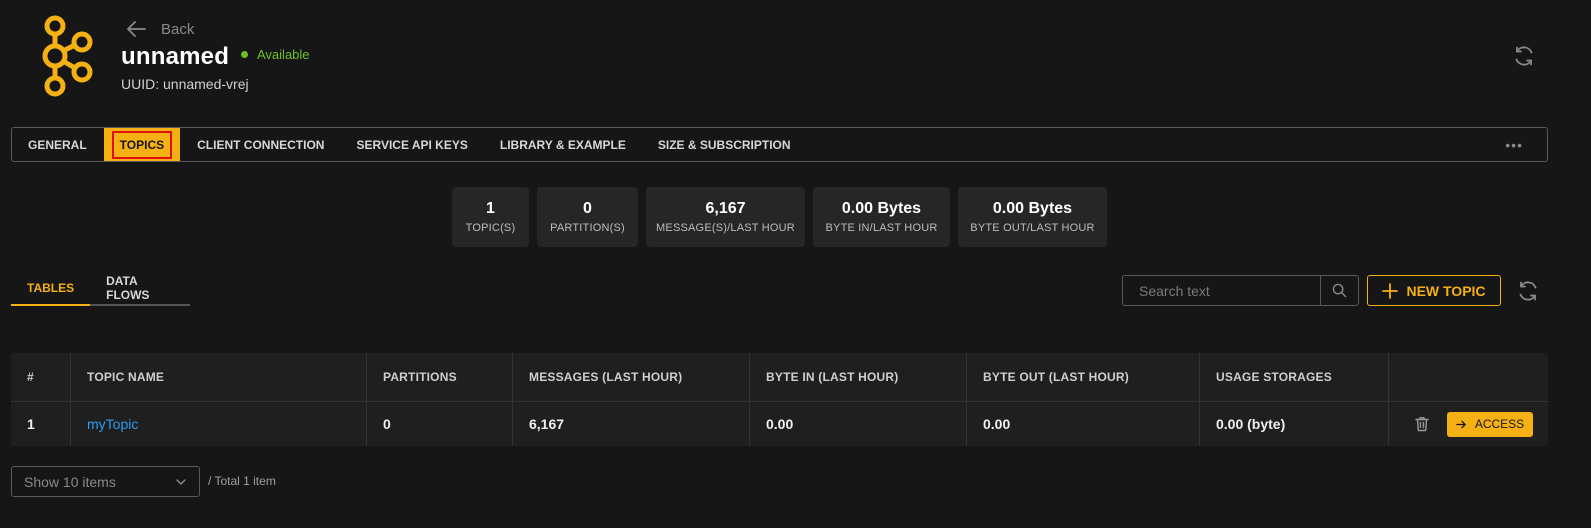  Describe the element at coordinates (1294, 377) in the screenshot. I see `column-header-usage-storages: USAGE STORAGES` at that location.